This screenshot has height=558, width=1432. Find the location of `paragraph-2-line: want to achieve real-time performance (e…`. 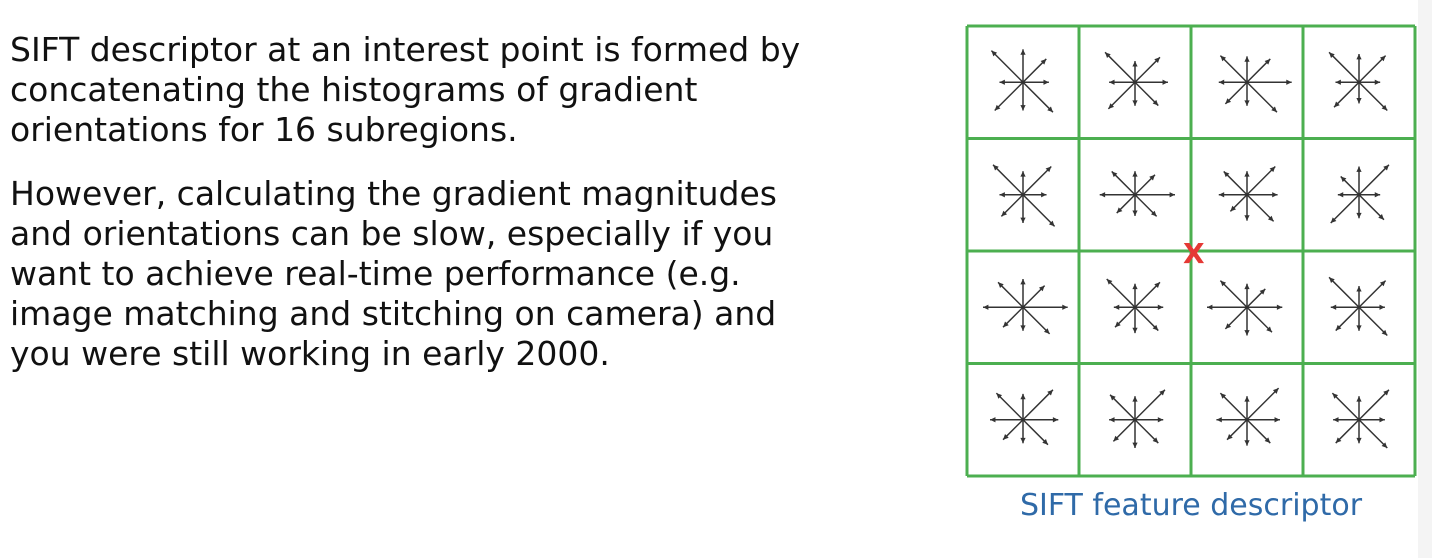

paragraph-2-line: want to achieve real-time performance (e… is located at coordinates (375, 273).